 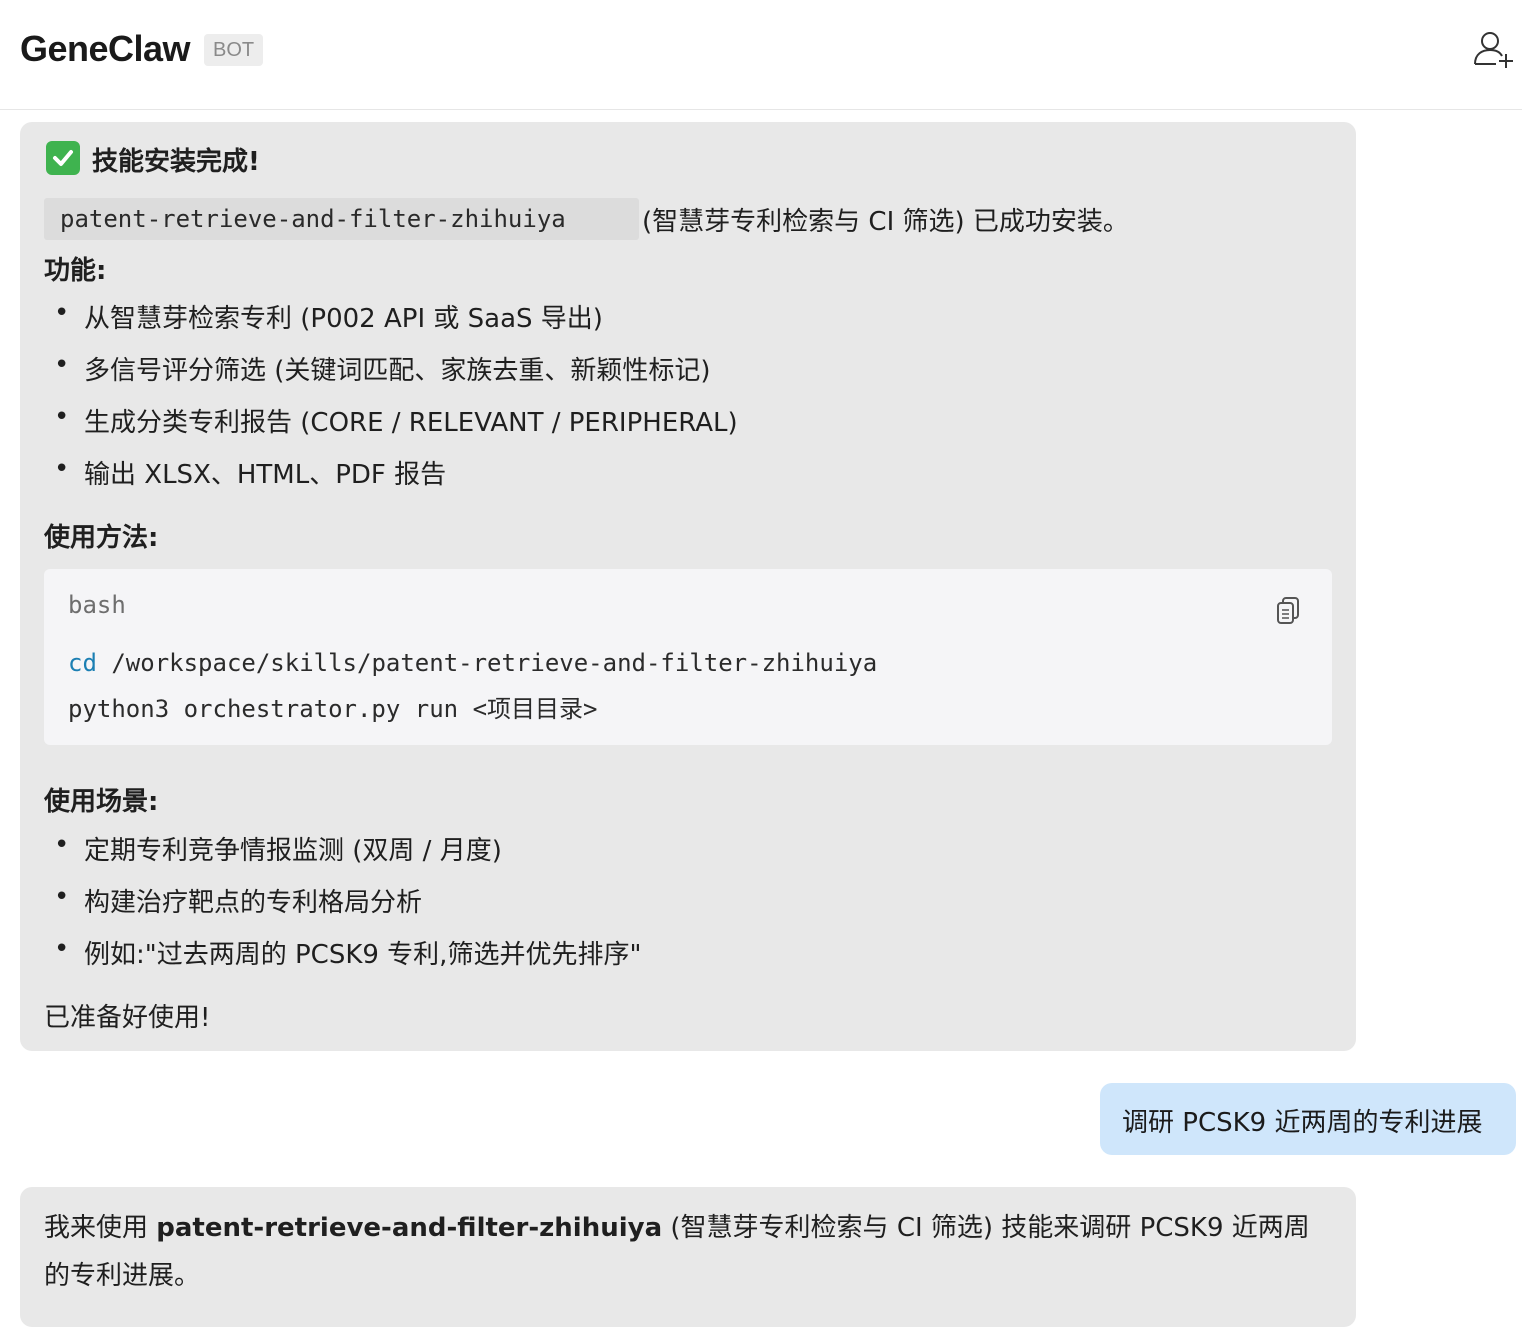 I want to click on user-message-text: 调研 PCSK9 近两周的专利进展, so click(x=1302, y=1123).